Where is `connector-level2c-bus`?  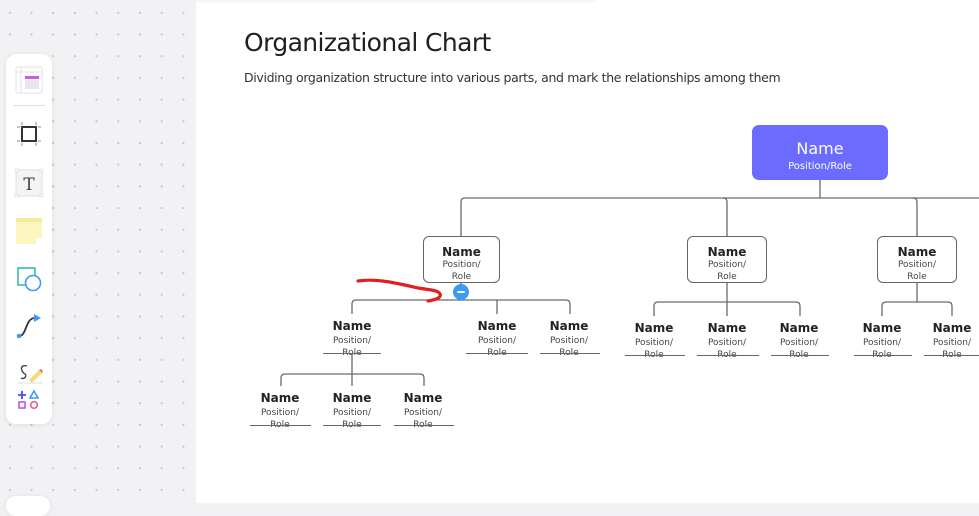
connector-level2c-bus is located at coordinates (917, 299).